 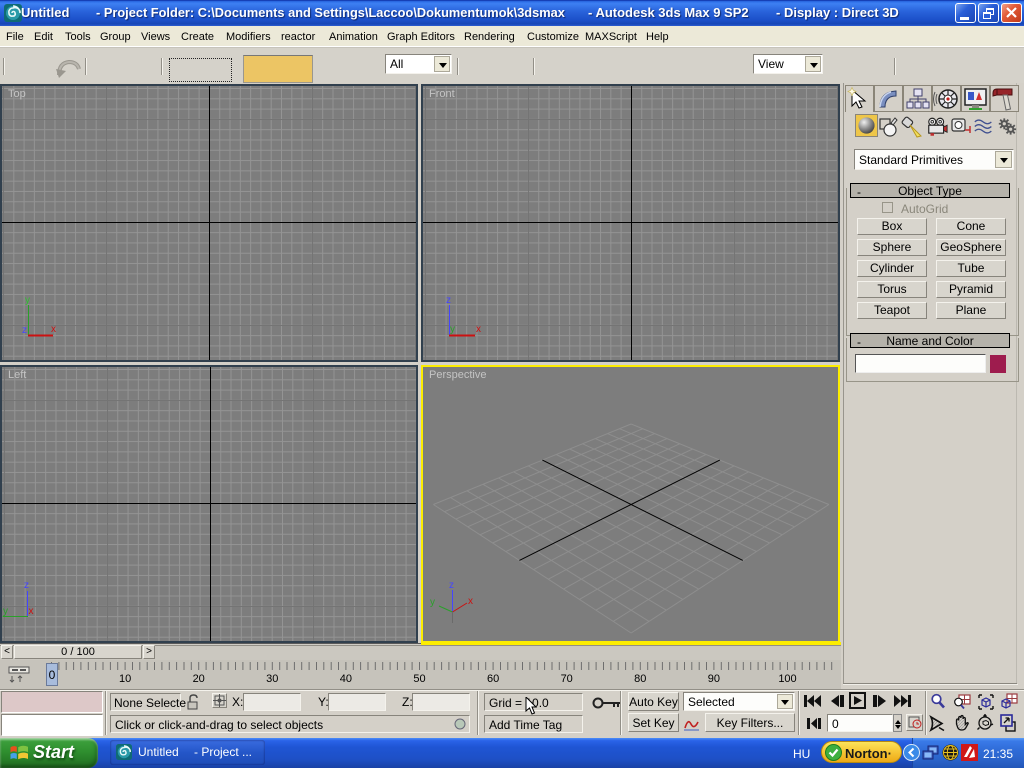 I want to click on svg-text: 60, so click(x=493, y=679).